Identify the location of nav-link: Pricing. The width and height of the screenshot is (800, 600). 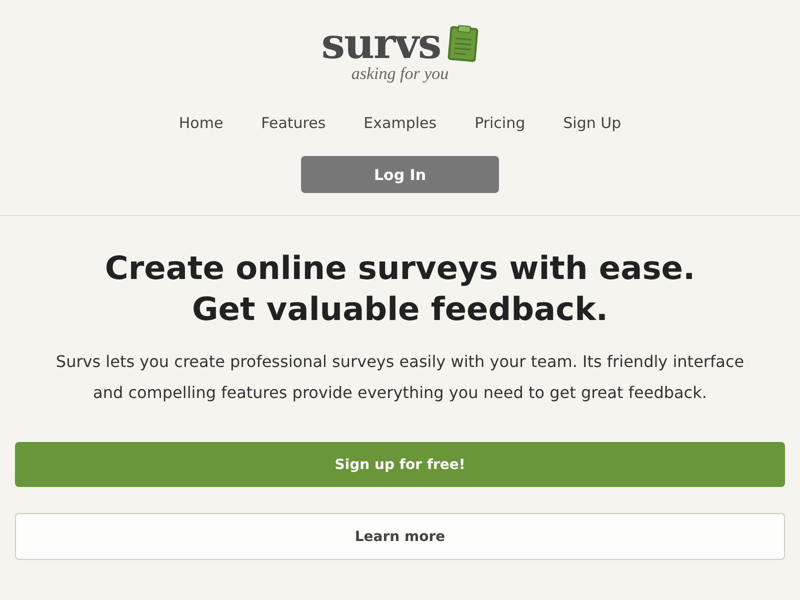
(500, 123).